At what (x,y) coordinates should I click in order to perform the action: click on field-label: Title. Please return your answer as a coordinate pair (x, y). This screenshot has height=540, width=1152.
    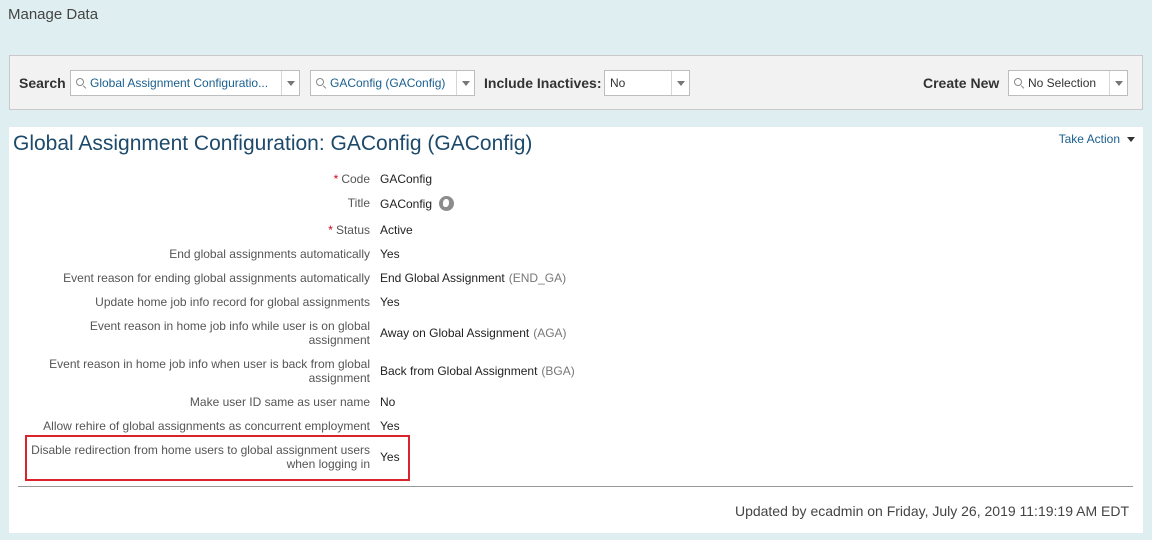
    Looking at the image, I should click on (358, 203).